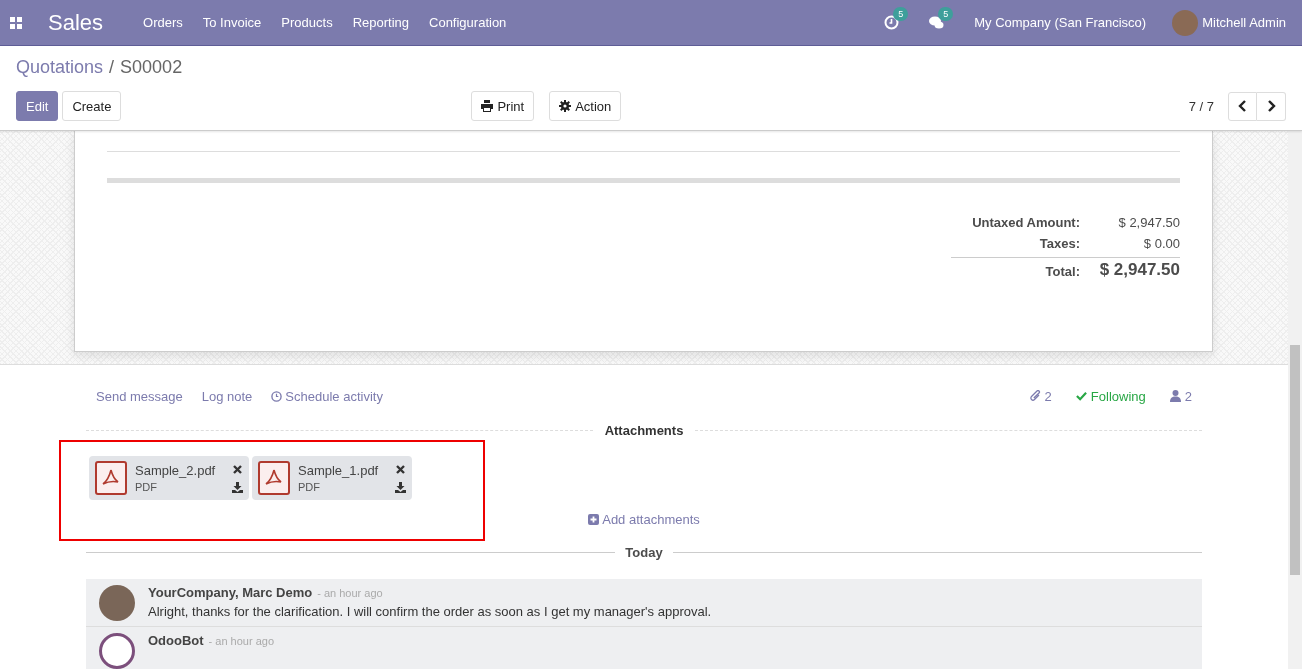  Describe the element at coordinates (139, 396) in the screenshot. I see `chatter-action-link: Send message` at that location.